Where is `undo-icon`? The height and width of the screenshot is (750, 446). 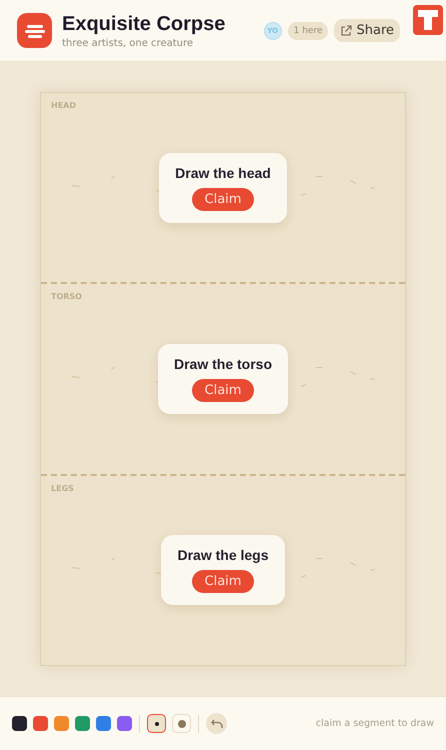 undo-icon is located at coordinates (216, 723).